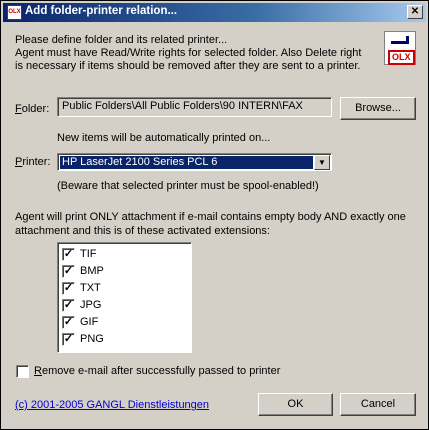 This screenshot has height=430, width=429. Describe the element at coordinates (214, 12) in the screenshot. I see `title-bar: OLX Add folder-printer relation... ✕` at that location.